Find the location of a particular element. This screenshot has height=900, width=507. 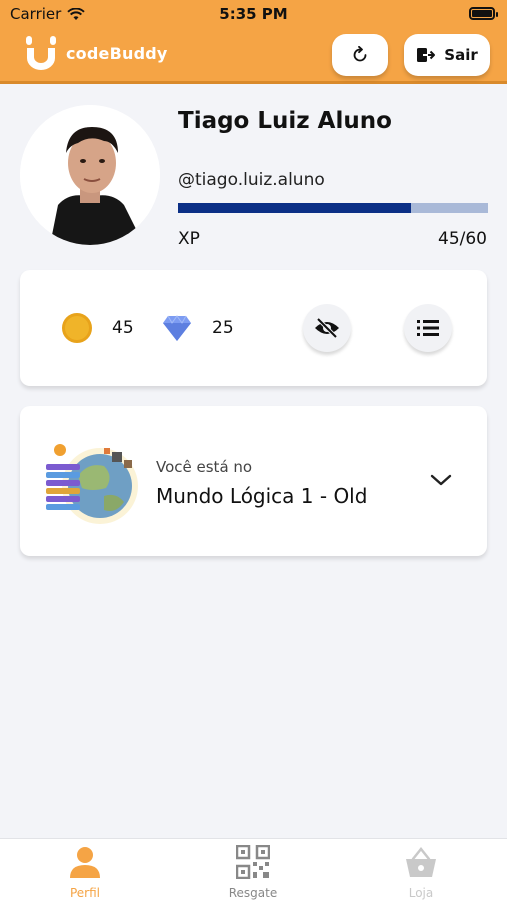

chevron-down-icon is located at coordinates (441, 480).